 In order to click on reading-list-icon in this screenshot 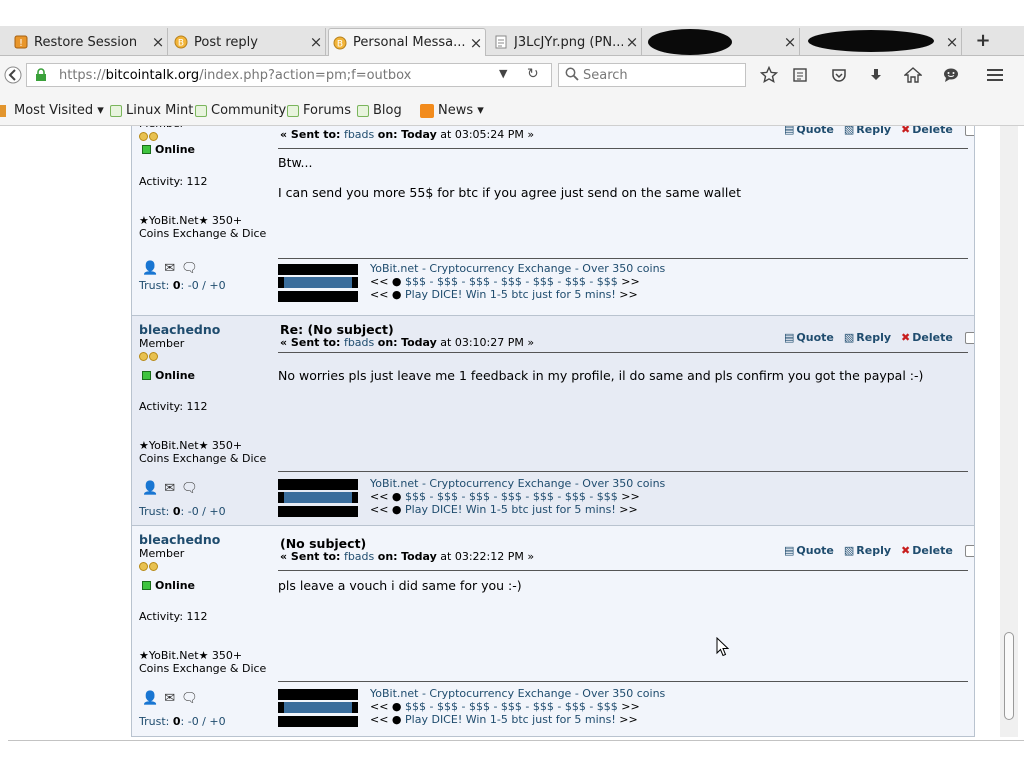, I will do `click(800, 75)`.